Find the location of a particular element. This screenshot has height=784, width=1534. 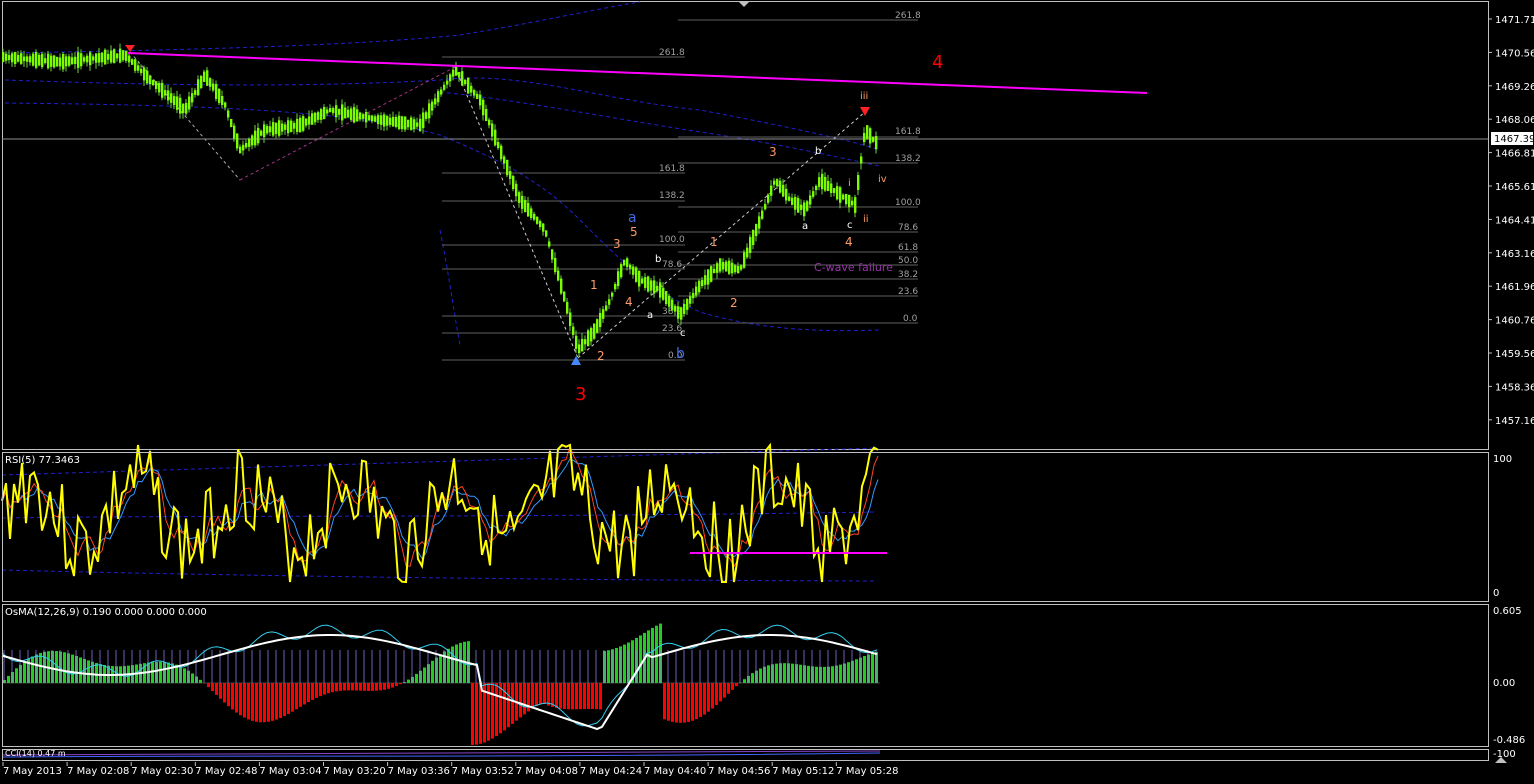

fib-right-label: 261.8 is located at coordinates (908, 16).